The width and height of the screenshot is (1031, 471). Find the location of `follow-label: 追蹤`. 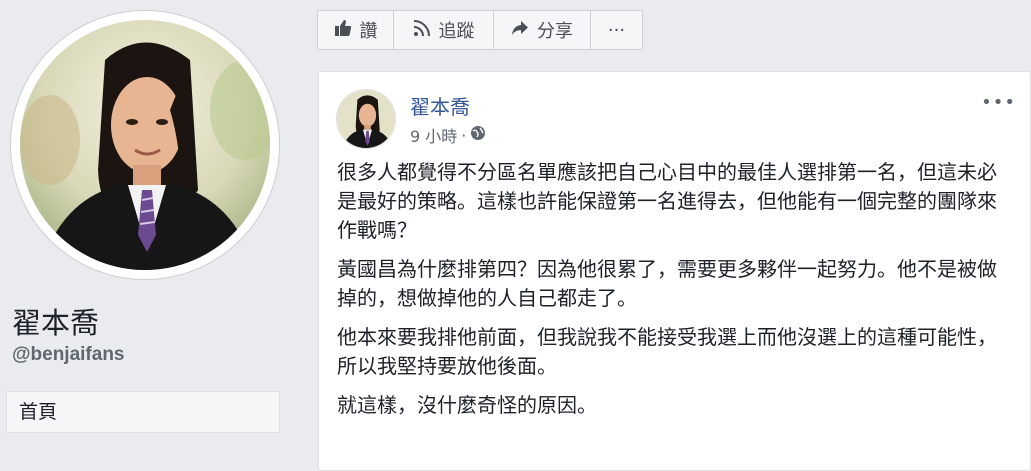

follow-label: 追蹤 is located at coordinates (456, 31).